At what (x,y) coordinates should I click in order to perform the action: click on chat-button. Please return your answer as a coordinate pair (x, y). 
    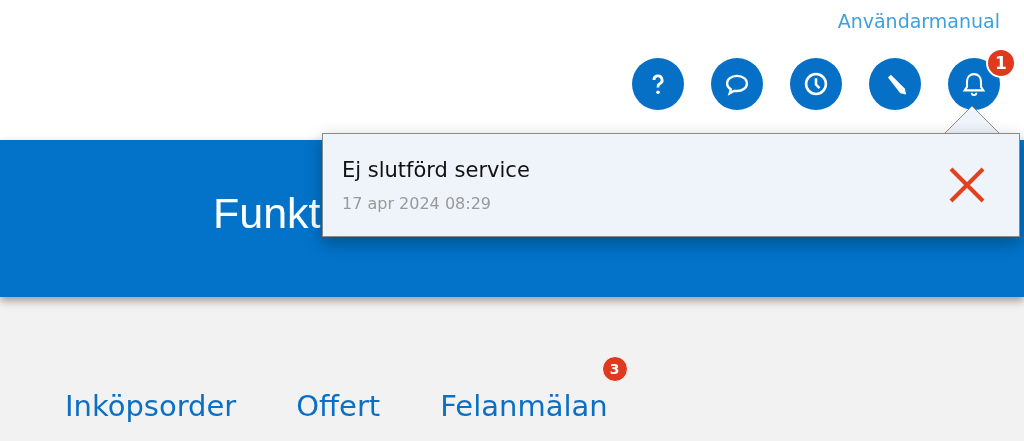
    Looking at the image, I should click on (737, 84).